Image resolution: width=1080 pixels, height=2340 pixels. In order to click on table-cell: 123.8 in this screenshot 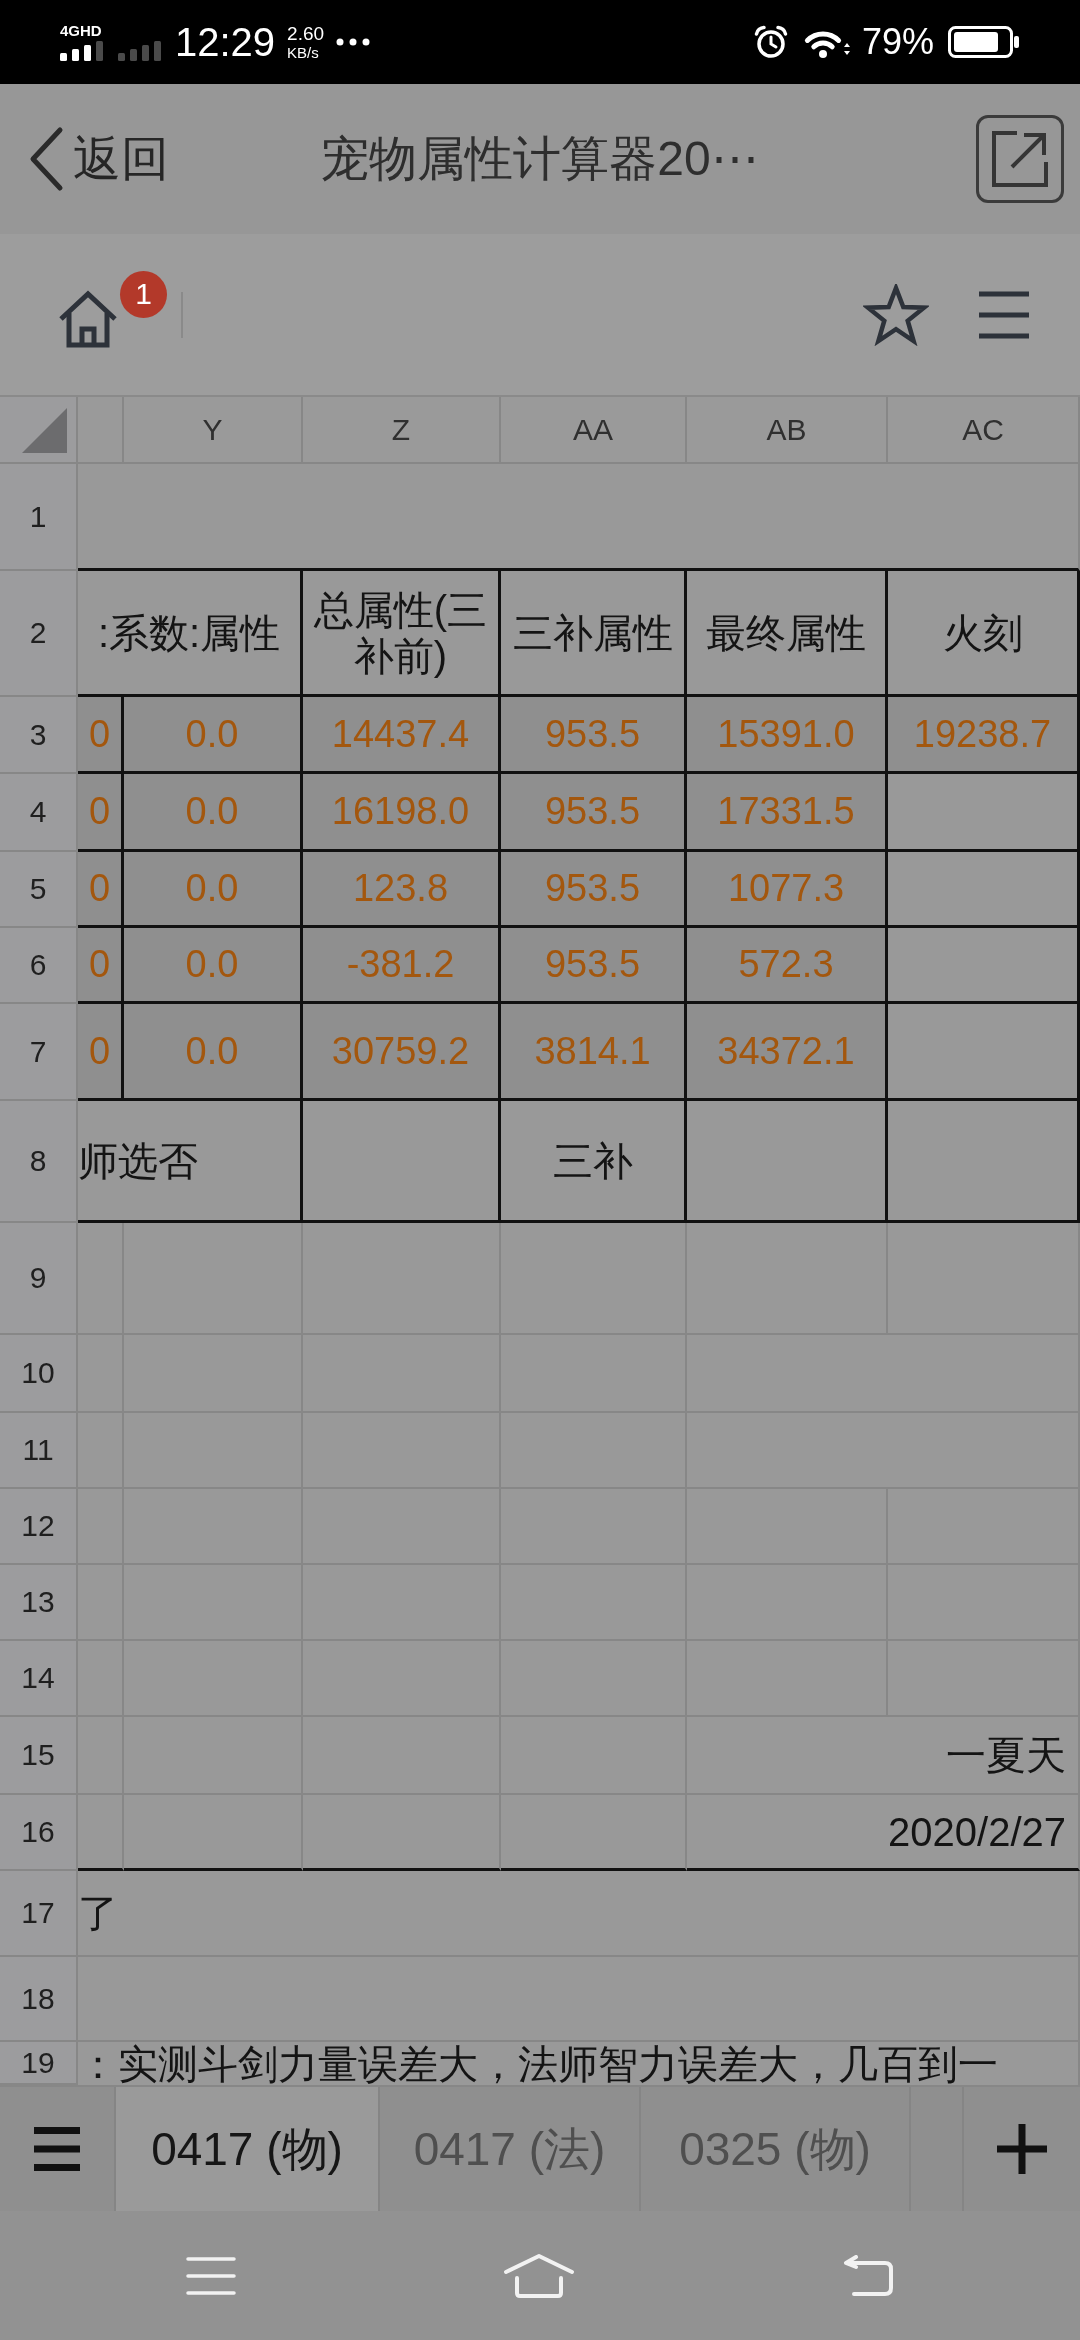, I will do `click(402, 890)`.